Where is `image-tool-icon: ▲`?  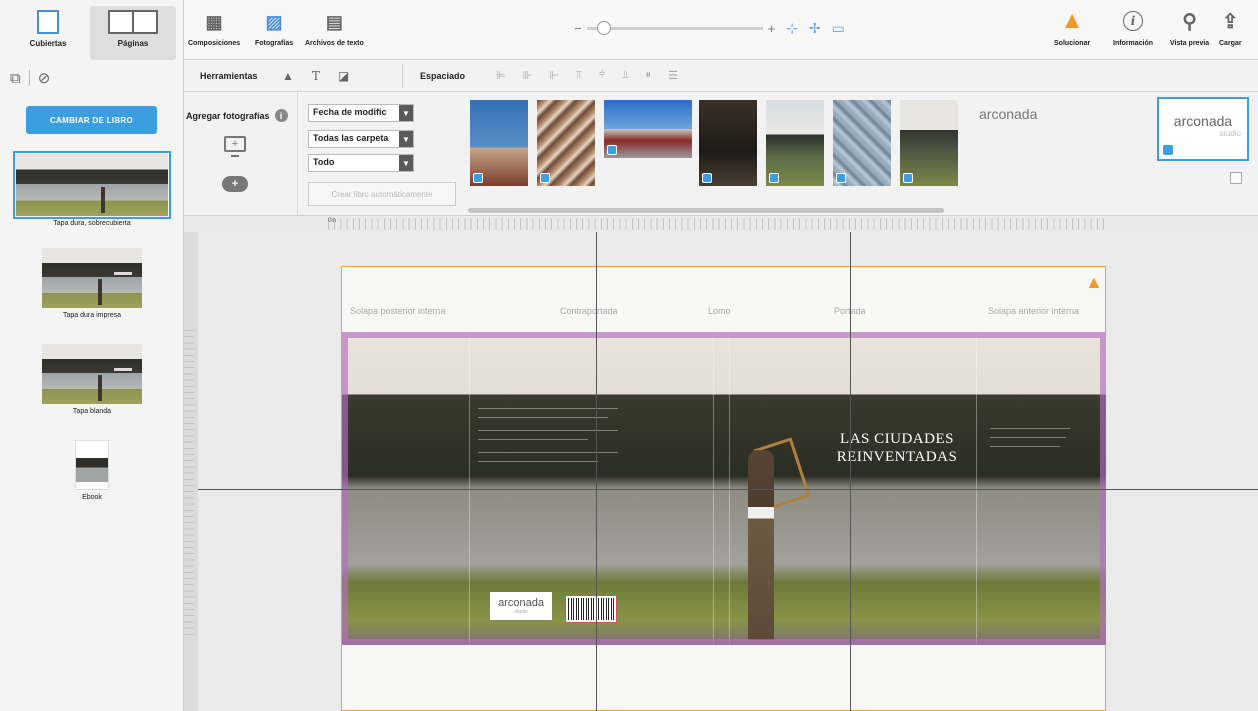 image-tool-icon: ▲ is located at coordinates (288, 76).